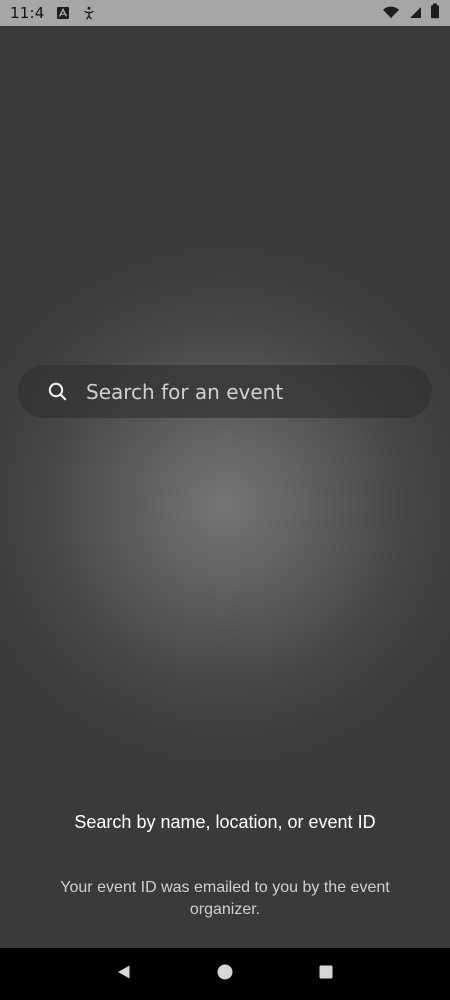  What do you see at coordinates (250, 391) in the screenshot?
I see `event-search-input` at bounding box center [250, 391].